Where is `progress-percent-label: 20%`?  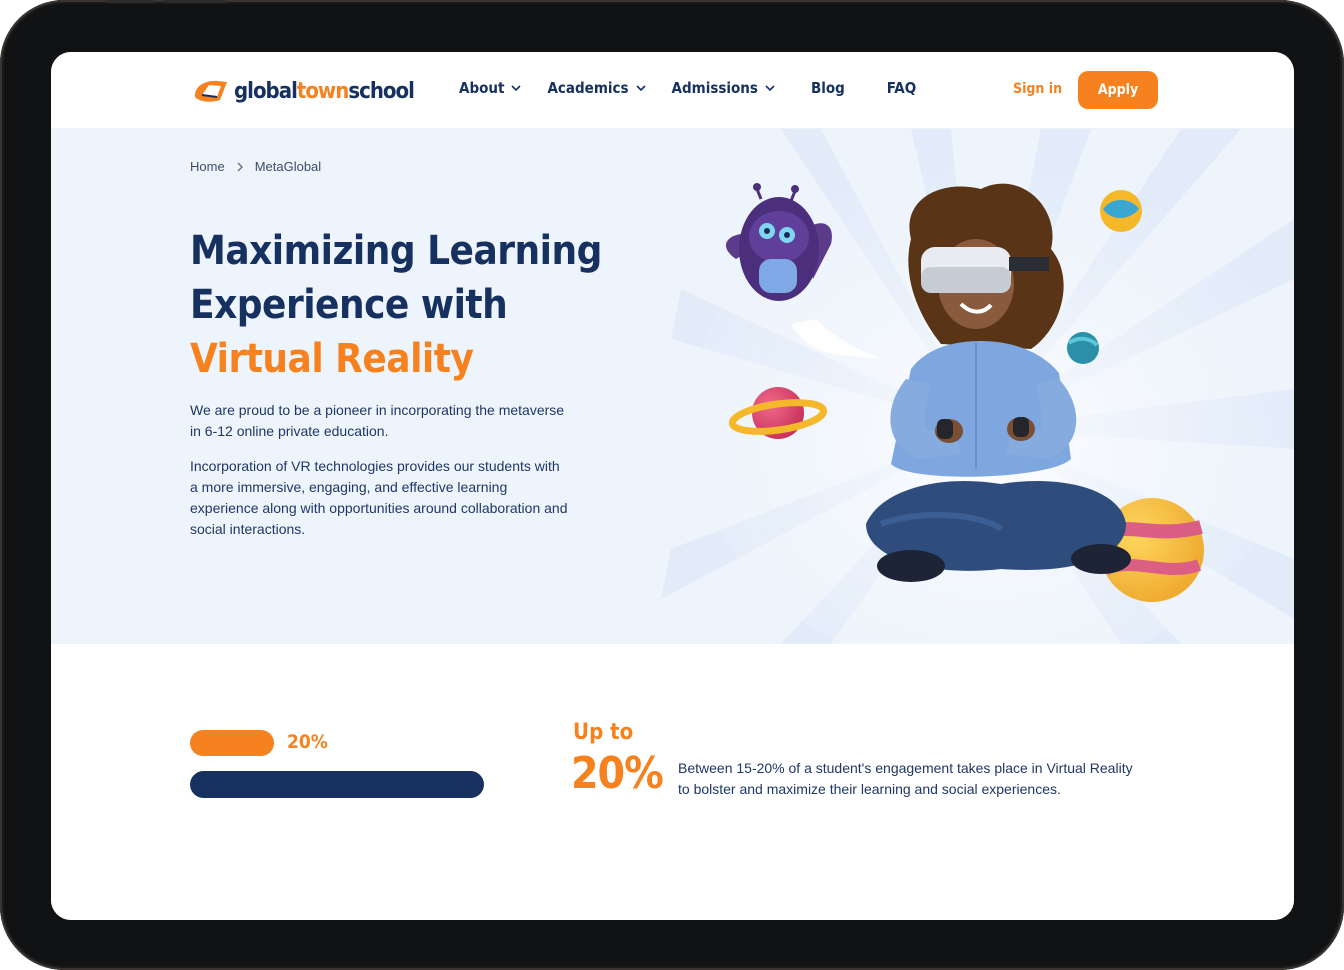
progress-percent-label: 20% is located at coordinates (307, 742).